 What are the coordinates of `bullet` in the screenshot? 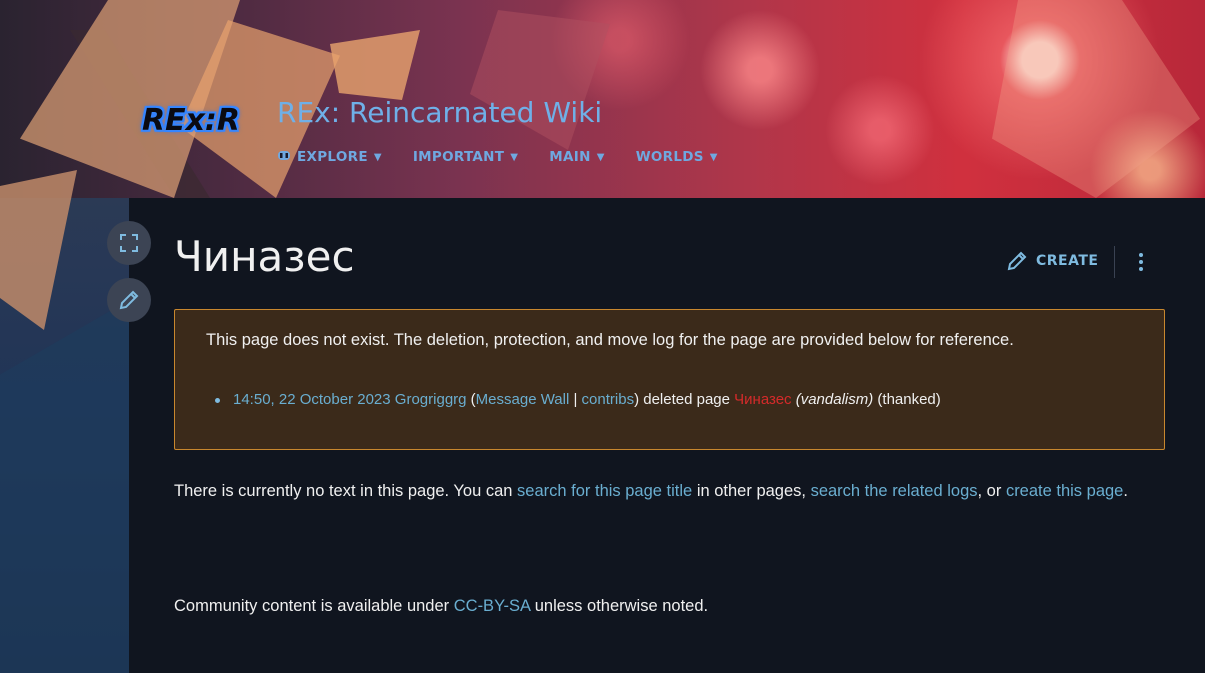 It's located at (217, 400).